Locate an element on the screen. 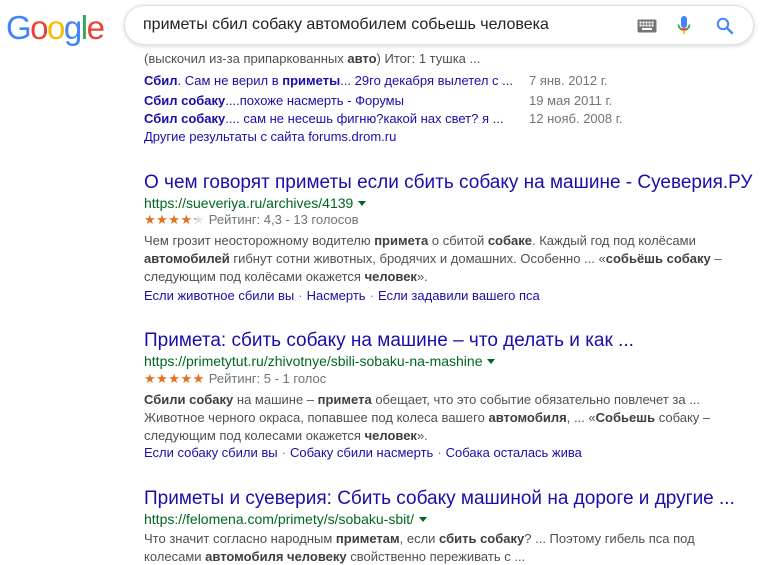 This screenshot has height=565, width=761. search-box is located at coordinates (439, 25).